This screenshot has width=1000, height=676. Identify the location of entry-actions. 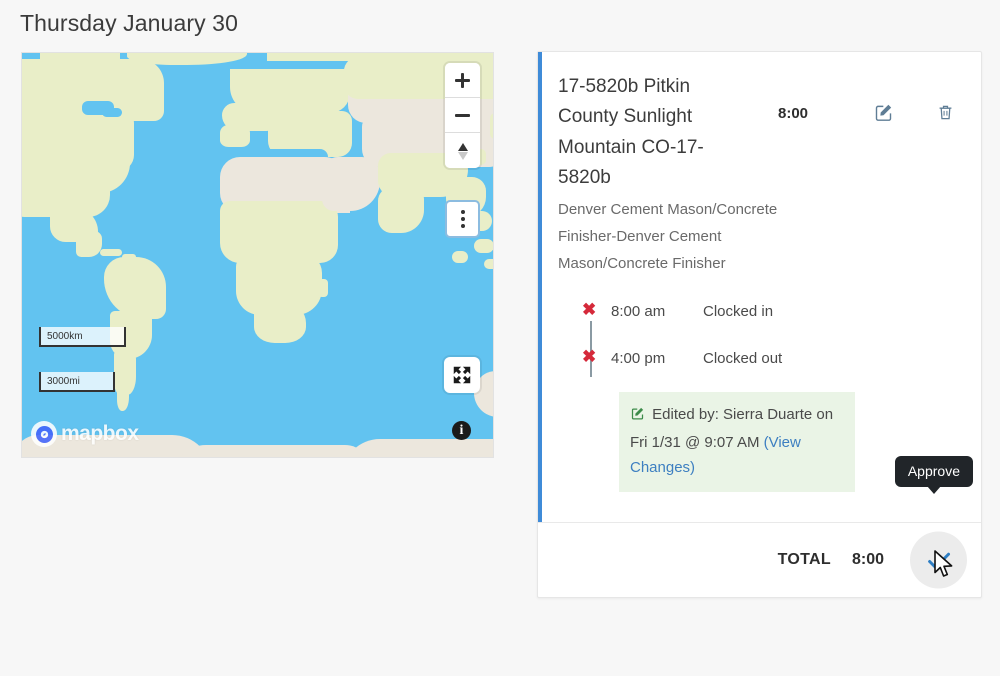
(918, 115).